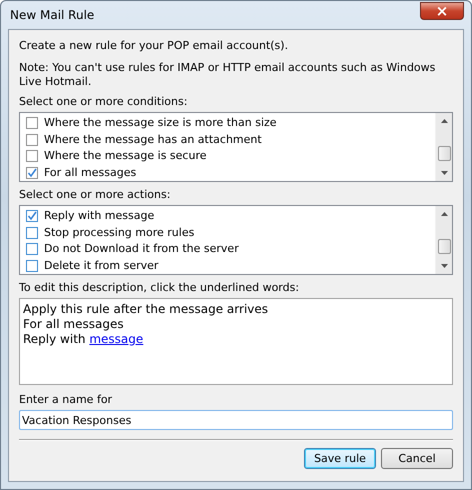  What do you see at coordinates (116, 339) in the screenshot?
I see `description-link: message` at bounding box center [116, 339].